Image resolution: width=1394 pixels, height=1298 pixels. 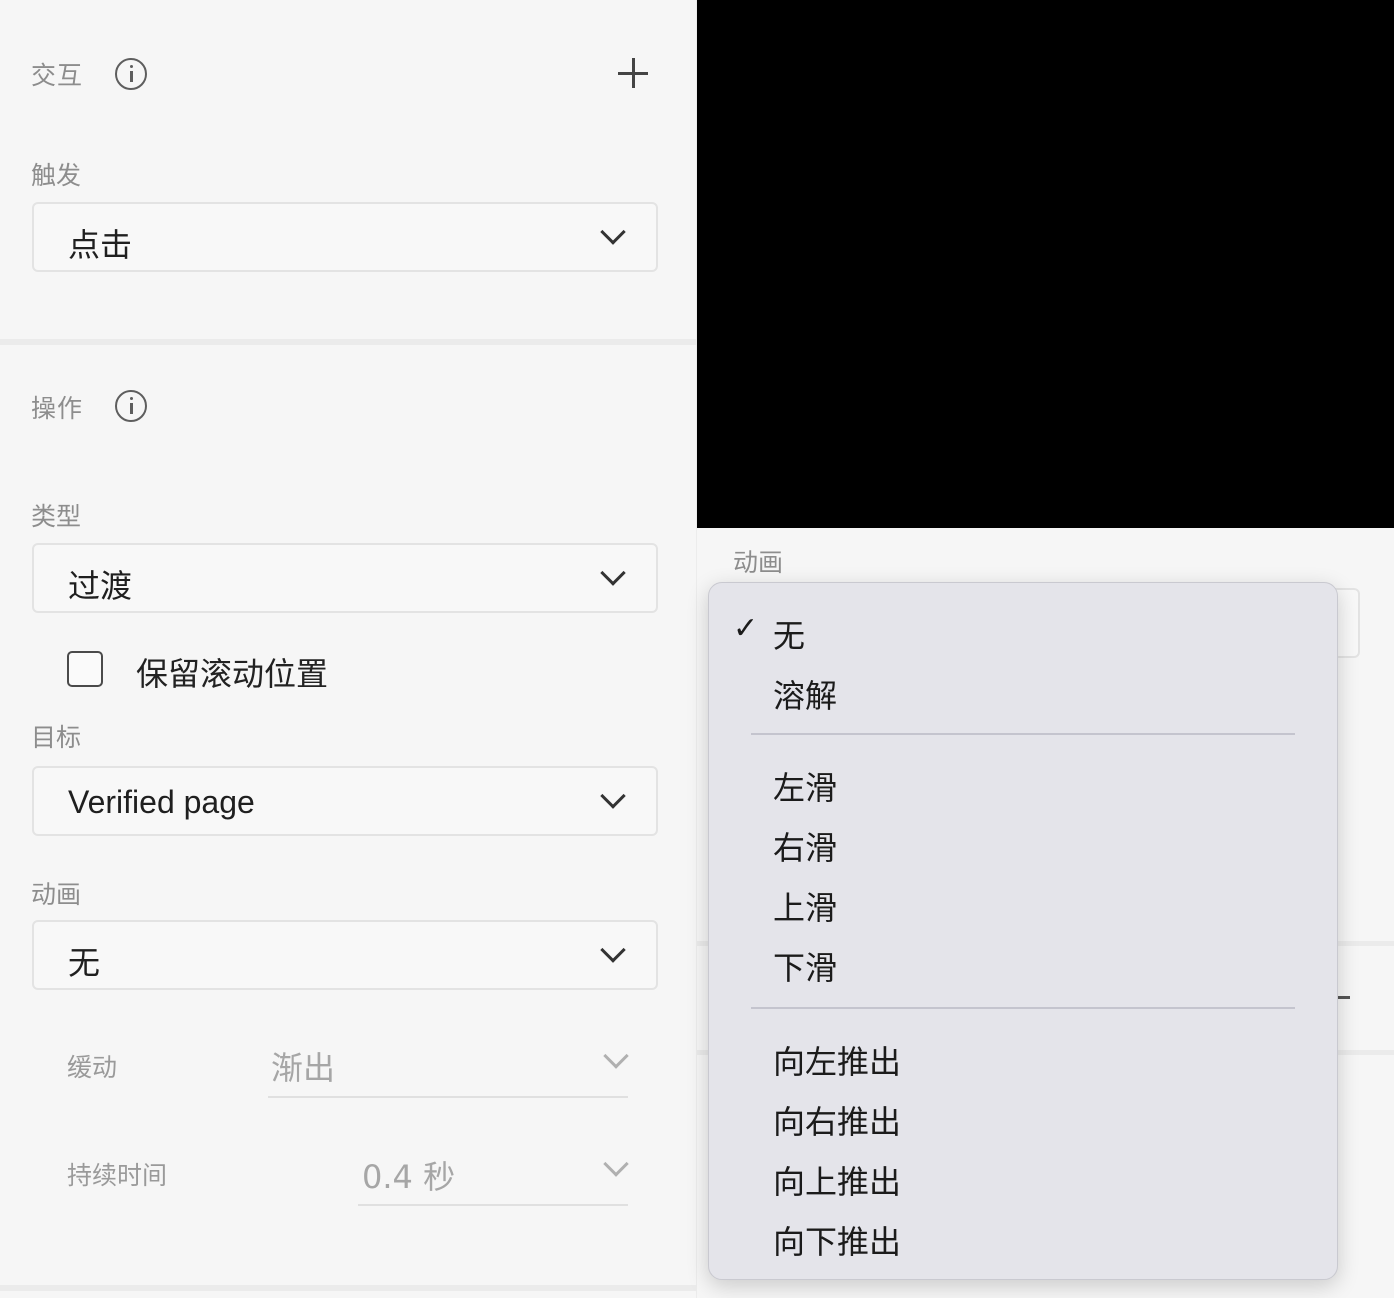 What do you see at coordinates (789, 634) in the screenshot?
I see `menu-item-none: 无` at bounding box center [789, 634].